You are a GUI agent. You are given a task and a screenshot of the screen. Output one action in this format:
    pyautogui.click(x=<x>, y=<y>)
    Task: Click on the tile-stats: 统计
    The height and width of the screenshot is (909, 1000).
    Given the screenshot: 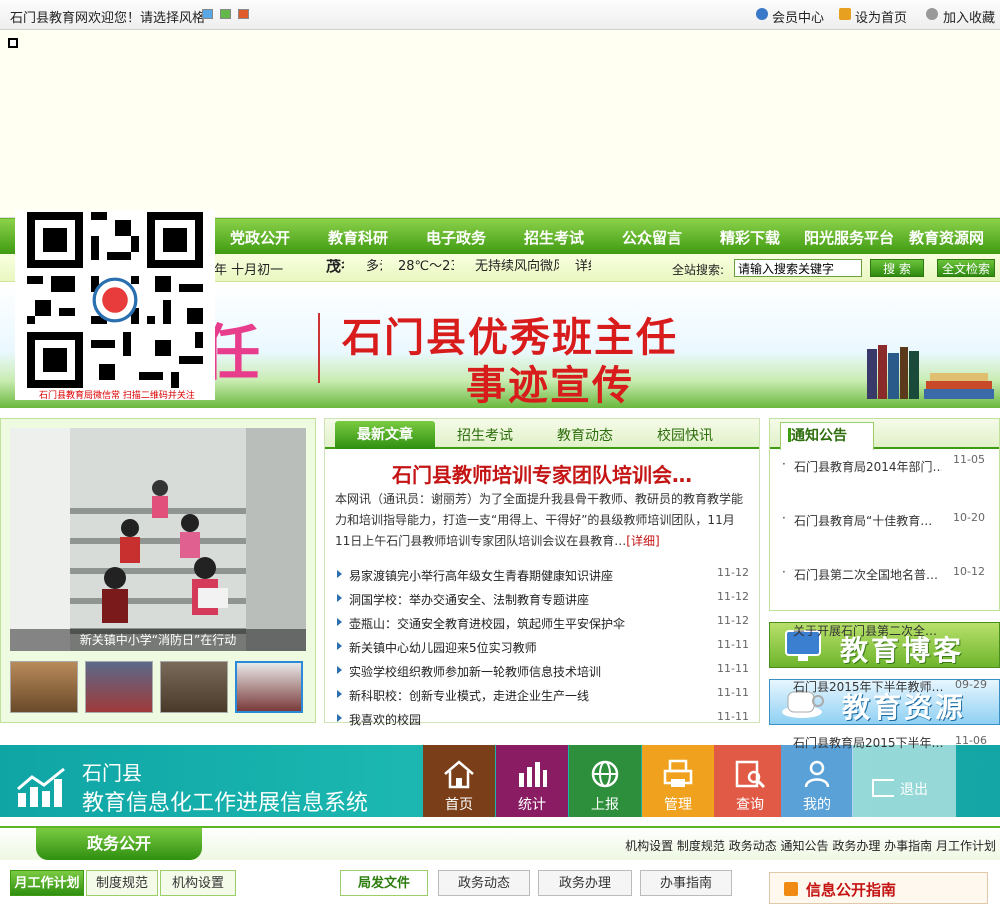 What is the action you would take?
    pyautogui.click(x=532, y=781)
    